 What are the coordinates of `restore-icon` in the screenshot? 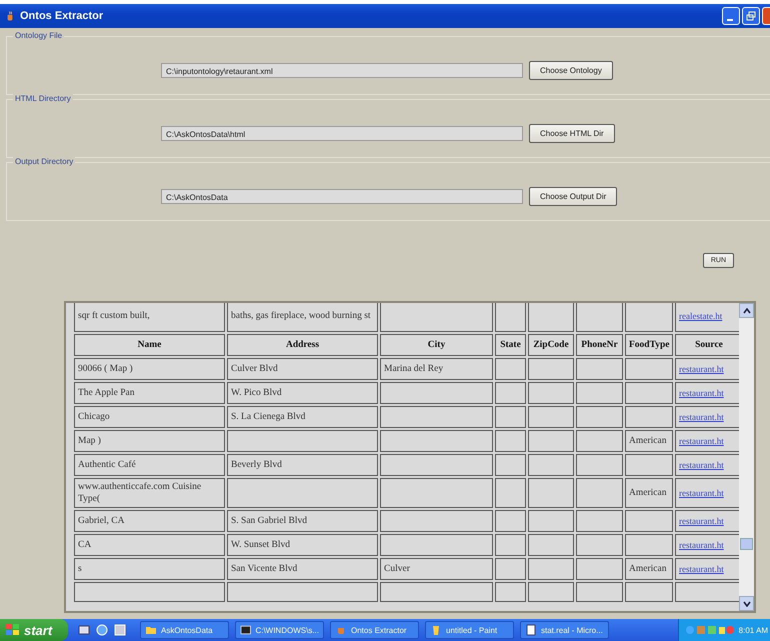 It's located at (751, 16).